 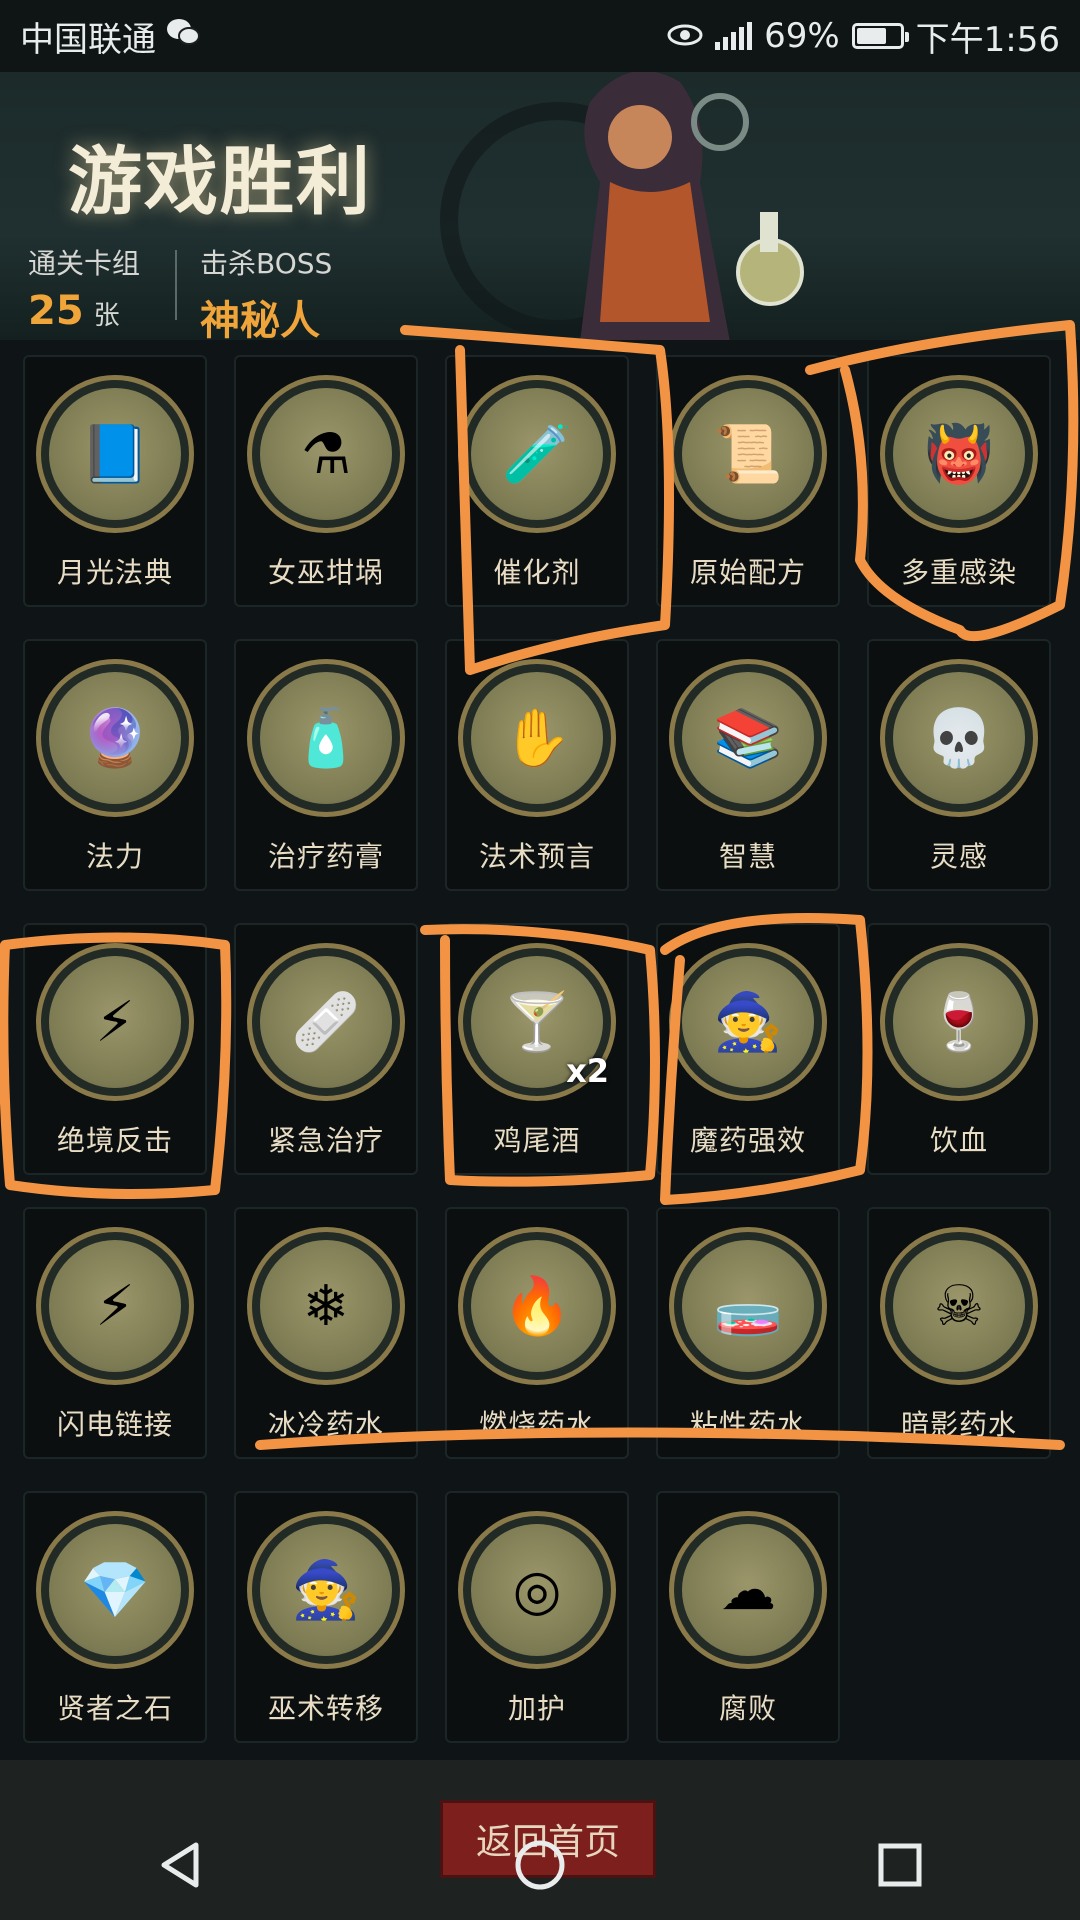 I want to click on wizard-transfer-icon: 🧙, so click(x=326, y=1590).